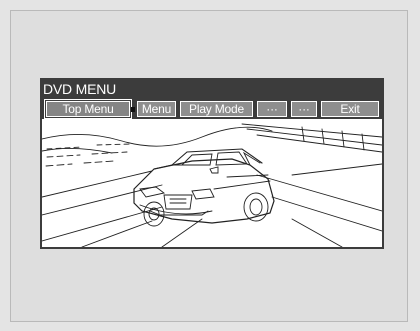 Image resolution: width=420 pixels, height=331 pixels. I want to click on more-options-button-2: ···, so click(304, 109).